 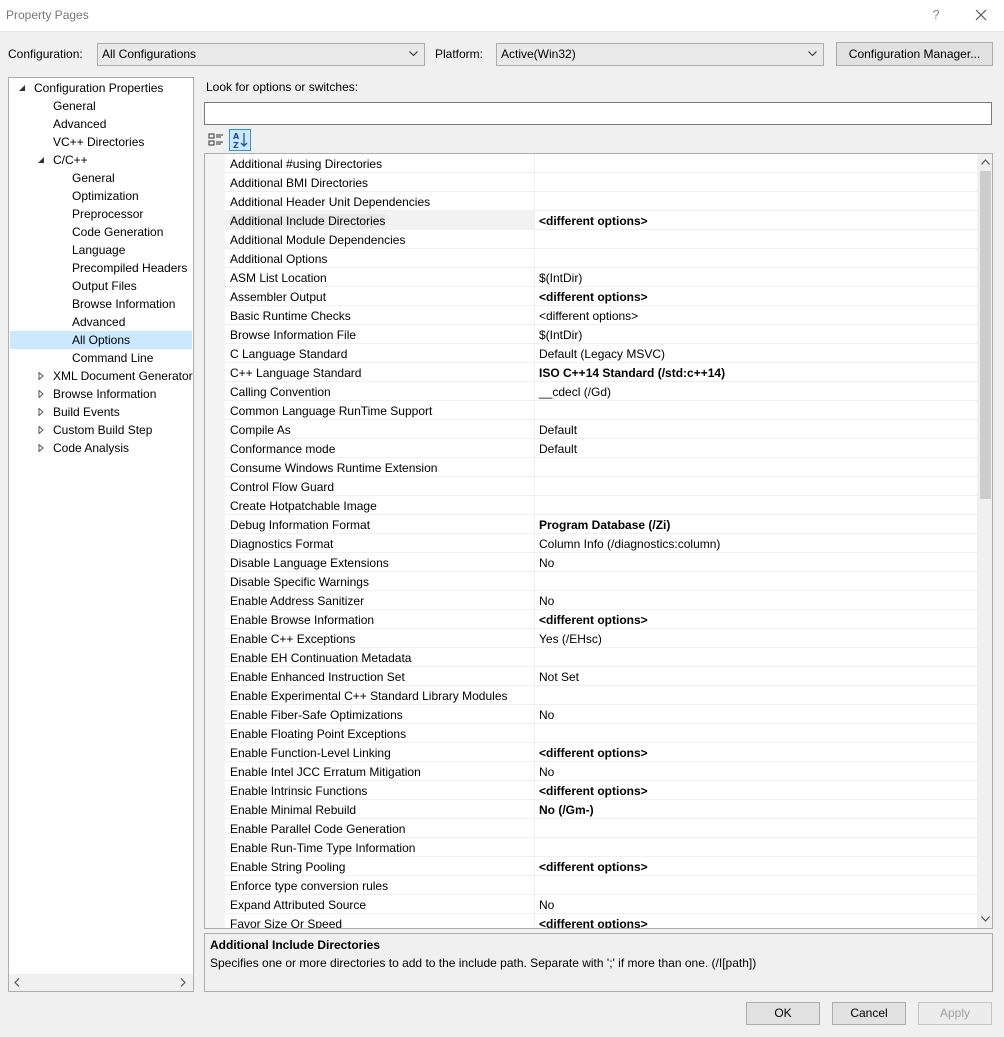 What do you see at coordinates (660, 54) in the screenshot?
I see `platform-dropdown: Active(Win32)` at bounding box center [660, 54].